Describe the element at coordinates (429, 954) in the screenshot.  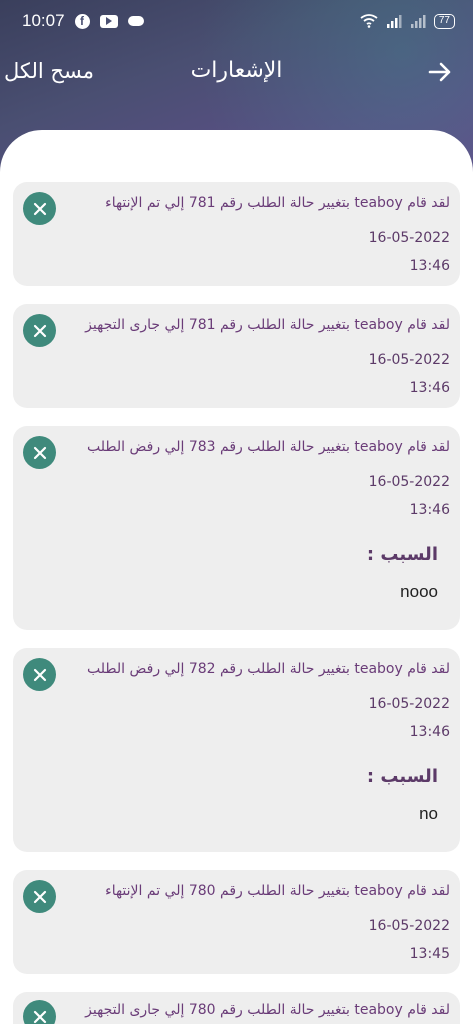
I see `notification-time: 13:45` at that location.